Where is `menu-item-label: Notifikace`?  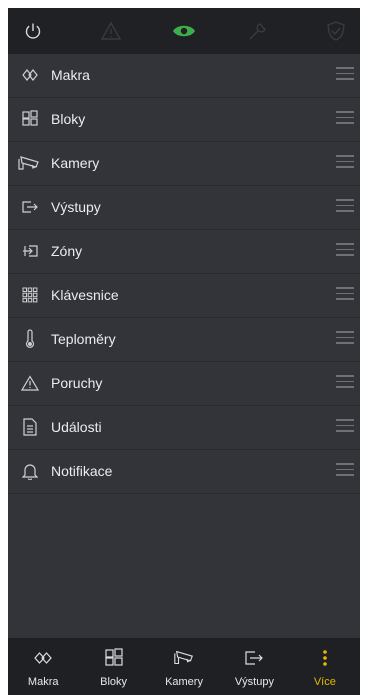 menu-item-label: Notifikace is located at coordinates (82, 471).